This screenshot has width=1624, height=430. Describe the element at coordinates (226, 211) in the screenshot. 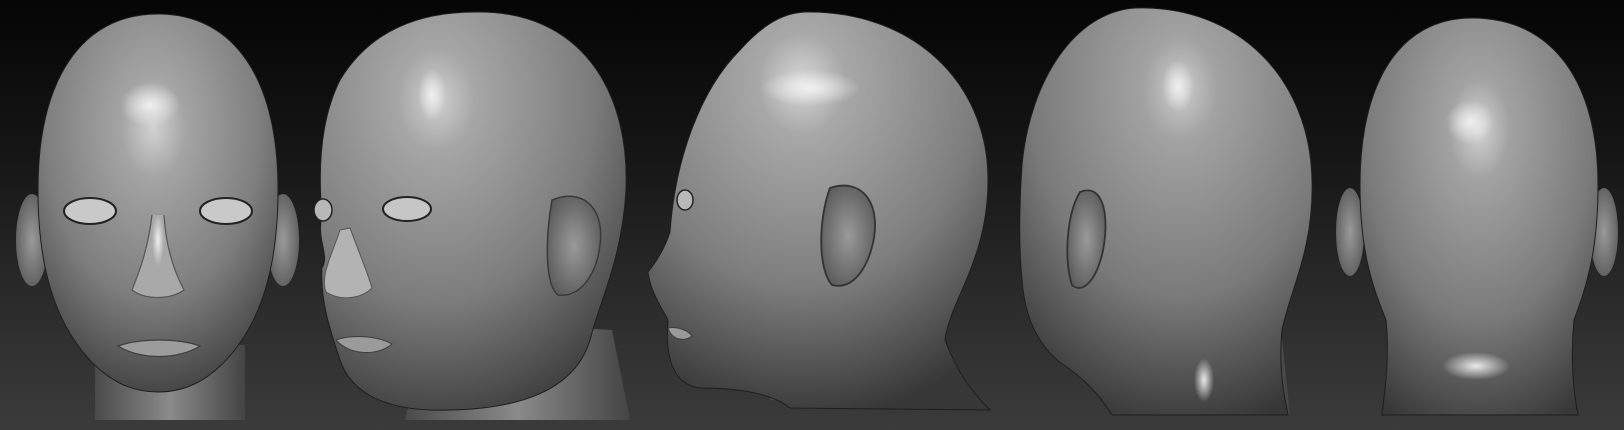

I see `right-eye` at that location.